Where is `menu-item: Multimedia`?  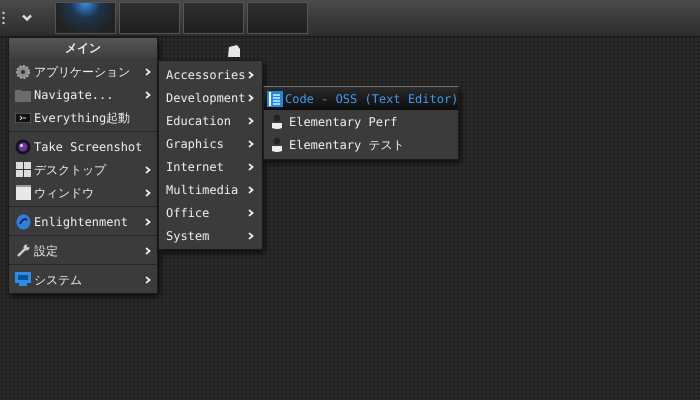
menu-item: Multimedia is located at coordinates (210, 189).